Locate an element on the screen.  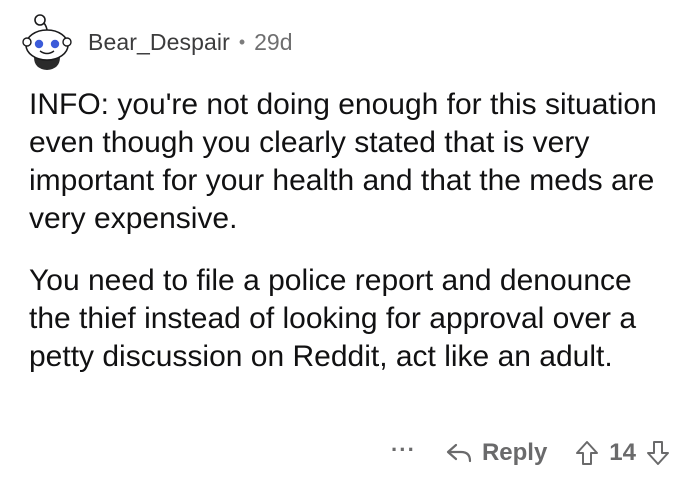
comment-actions: ··· Reply 14 is located at coordinates (530, 453).